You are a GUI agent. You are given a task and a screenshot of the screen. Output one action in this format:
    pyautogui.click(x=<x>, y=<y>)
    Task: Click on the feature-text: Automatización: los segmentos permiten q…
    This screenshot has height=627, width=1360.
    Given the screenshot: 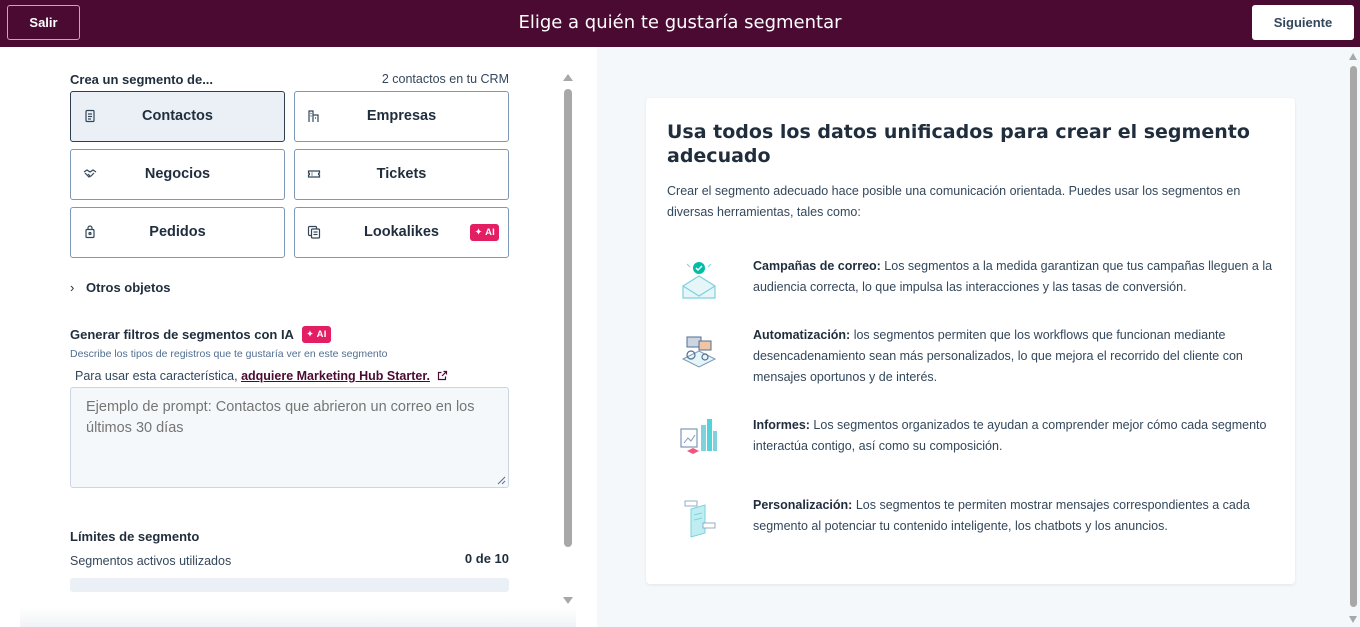 What is the action you would take?
    pyautogui.click(x=1018, y=356)
    